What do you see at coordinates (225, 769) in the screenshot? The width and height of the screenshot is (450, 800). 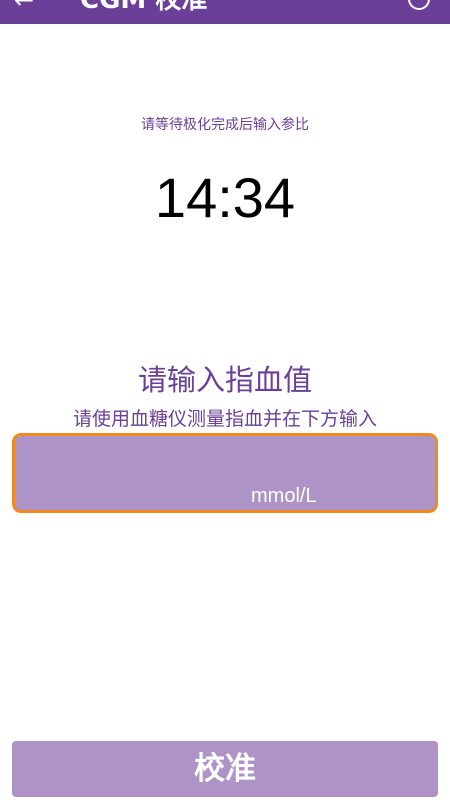 I see `calibrate-button: 校准` at bounding box center [225, 769].